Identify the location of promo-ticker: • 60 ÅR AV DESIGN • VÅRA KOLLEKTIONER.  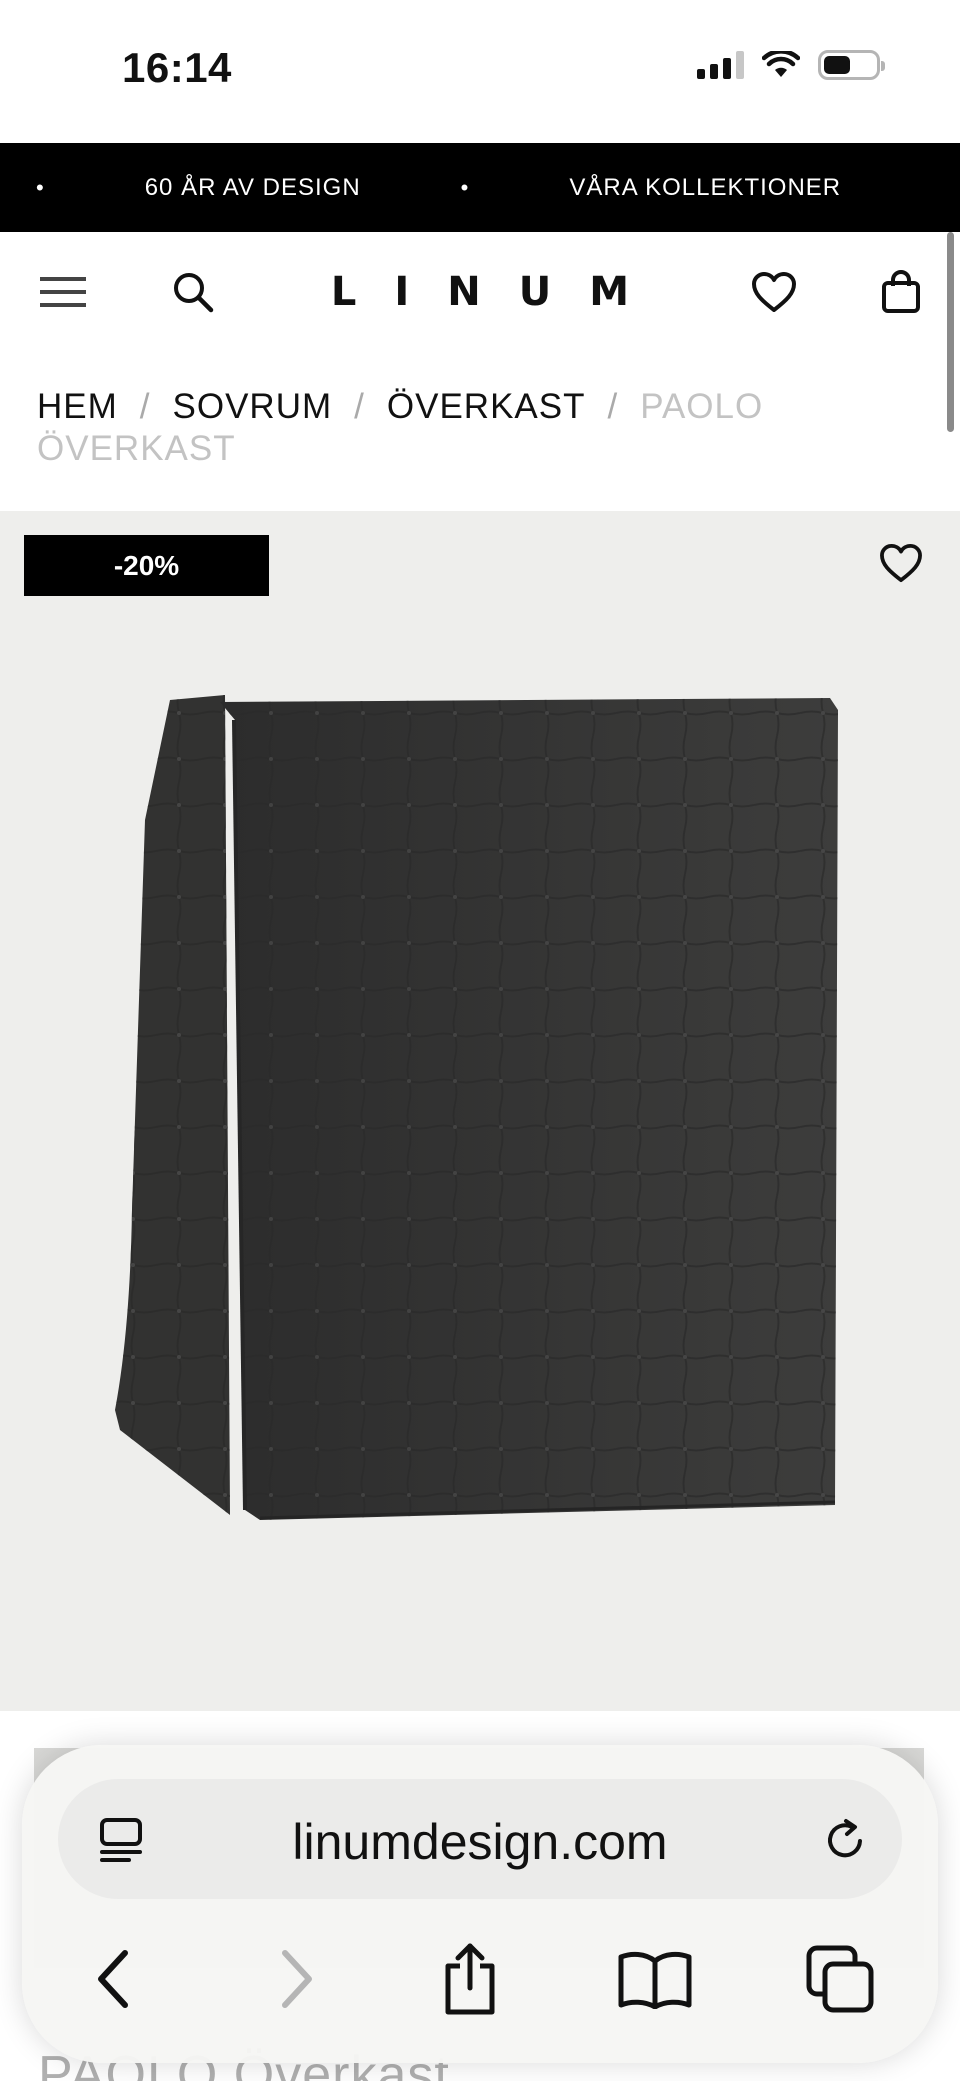
(480, 187).